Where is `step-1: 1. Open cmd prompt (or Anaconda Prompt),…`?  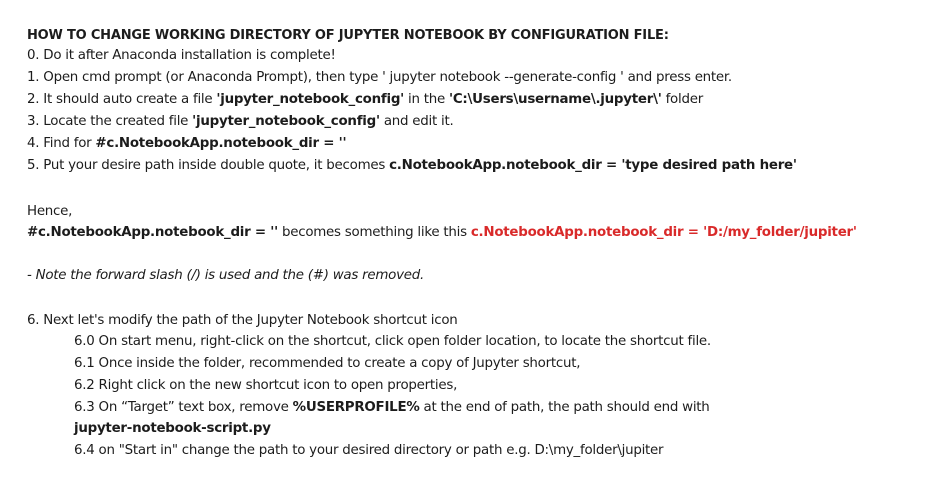 step-1: 1. Open cmd prompt (or Anaconda Prompt),… is located at coordinates (379, 77).